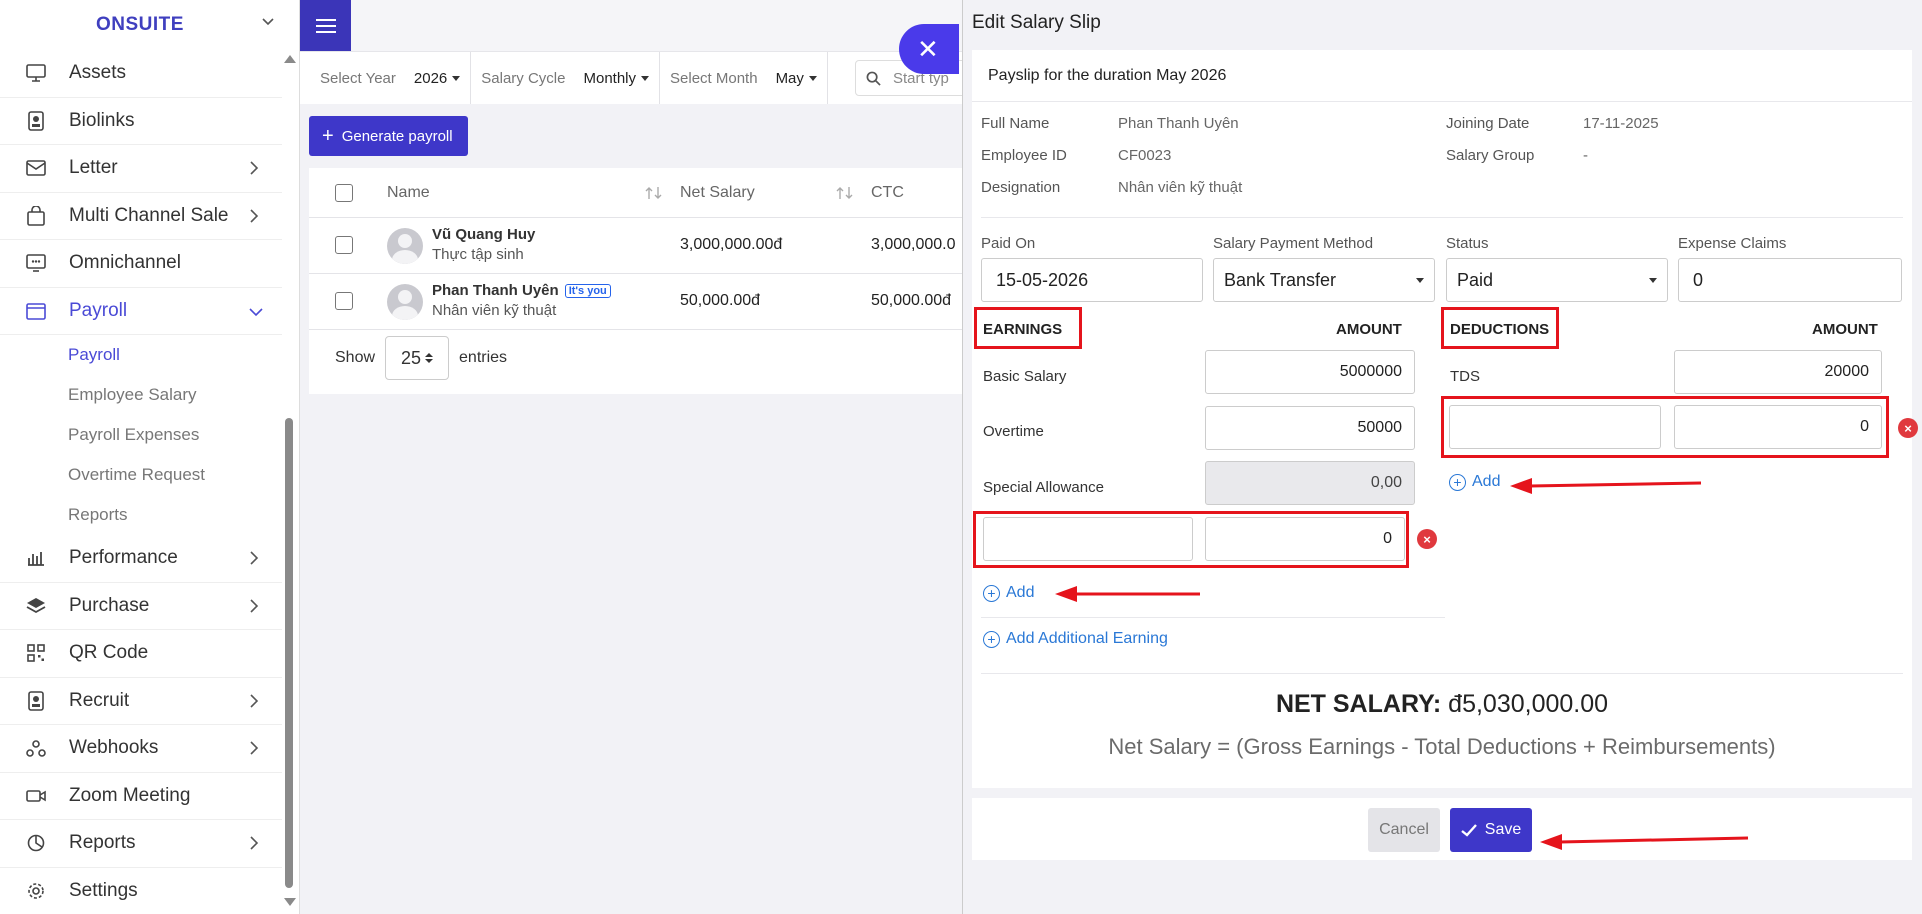 The width and height of the screenshot is (1922, 914). Describe the element at coordinates (1845, 329) in the screenshot. I see `deductions-amount-header: AMOUNT` at that location.